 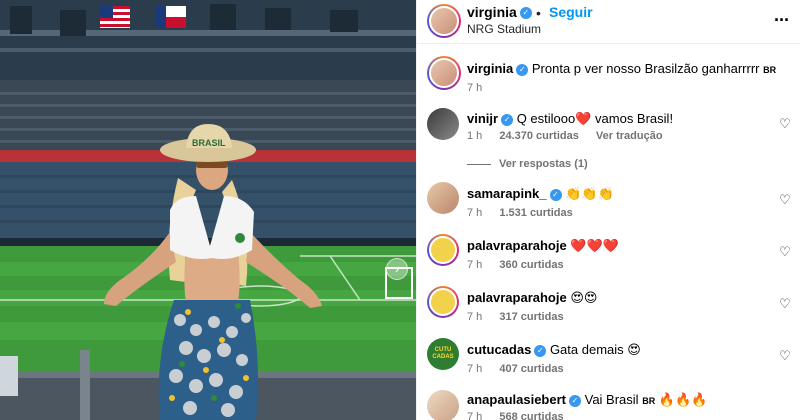 What do you see at coordinates (475, 88) in the screenshot?
I see `caption-time: 7 h` at bounding box center [475, 88].